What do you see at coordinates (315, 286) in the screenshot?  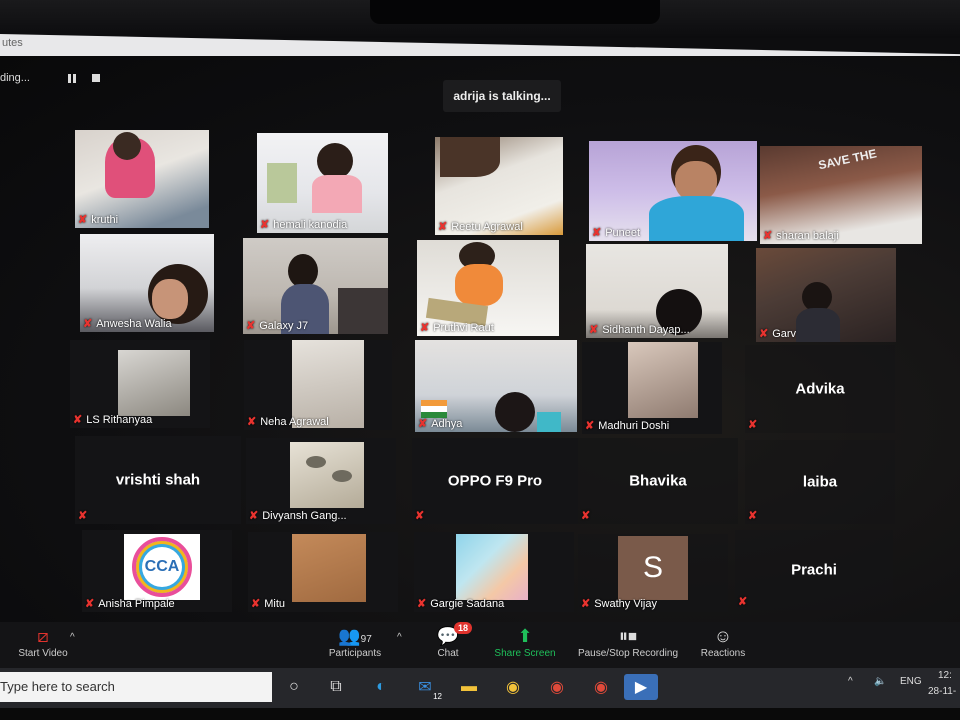 I see `participant-tile: ✘ Galaxy J7` at bounding box center [315, 286].